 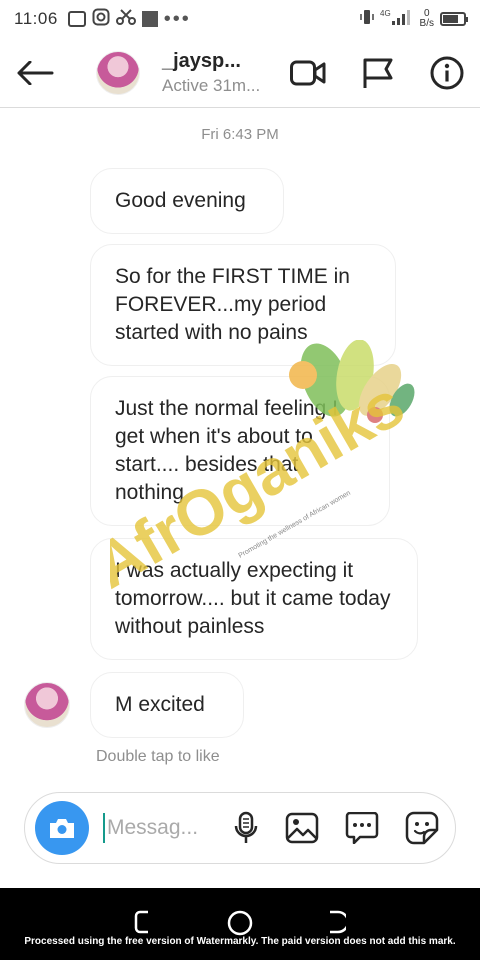 What do you see at coordinates (240, 134) in the screenshot?
I see `message-timestamp: Fri 6:43 PM` at bounding box center [240, 134].